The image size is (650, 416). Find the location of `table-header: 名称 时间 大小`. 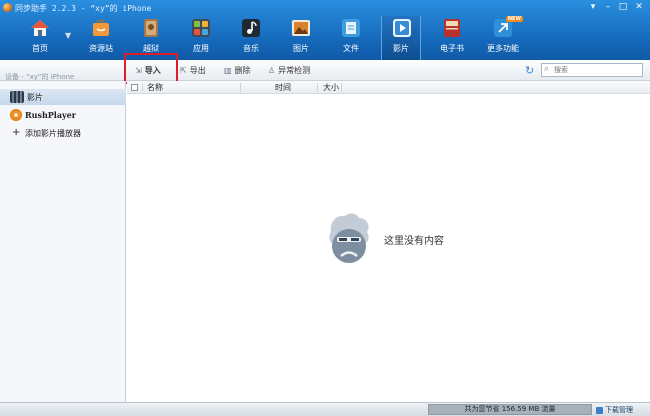

table-header: 名称 时间 大小 is located at coordinates (388, 87).